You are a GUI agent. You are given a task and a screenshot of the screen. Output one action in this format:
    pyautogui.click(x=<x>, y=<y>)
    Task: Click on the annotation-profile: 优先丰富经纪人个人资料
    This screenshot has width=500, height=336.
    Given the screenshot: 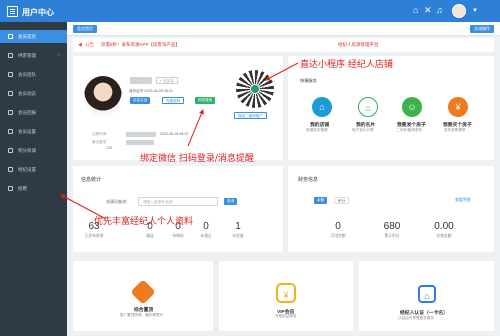 What is the action you would take?
    pyautogui.click(x=144, y=222)
    